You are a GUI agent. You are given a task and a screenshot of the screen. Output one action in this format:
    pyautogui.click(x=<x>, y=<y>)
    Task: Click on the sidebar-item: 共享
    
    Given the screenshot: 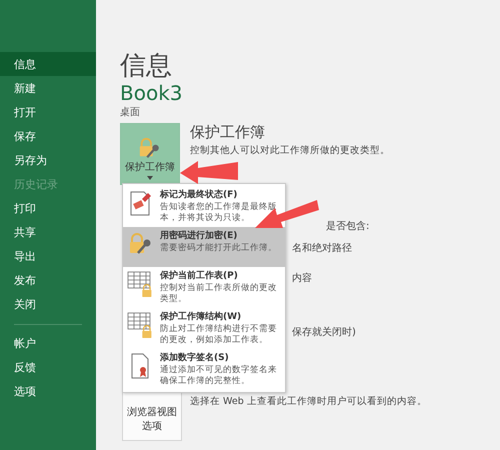 What is the action you would take?
    pyautogui.click(x=48, y=232)
    